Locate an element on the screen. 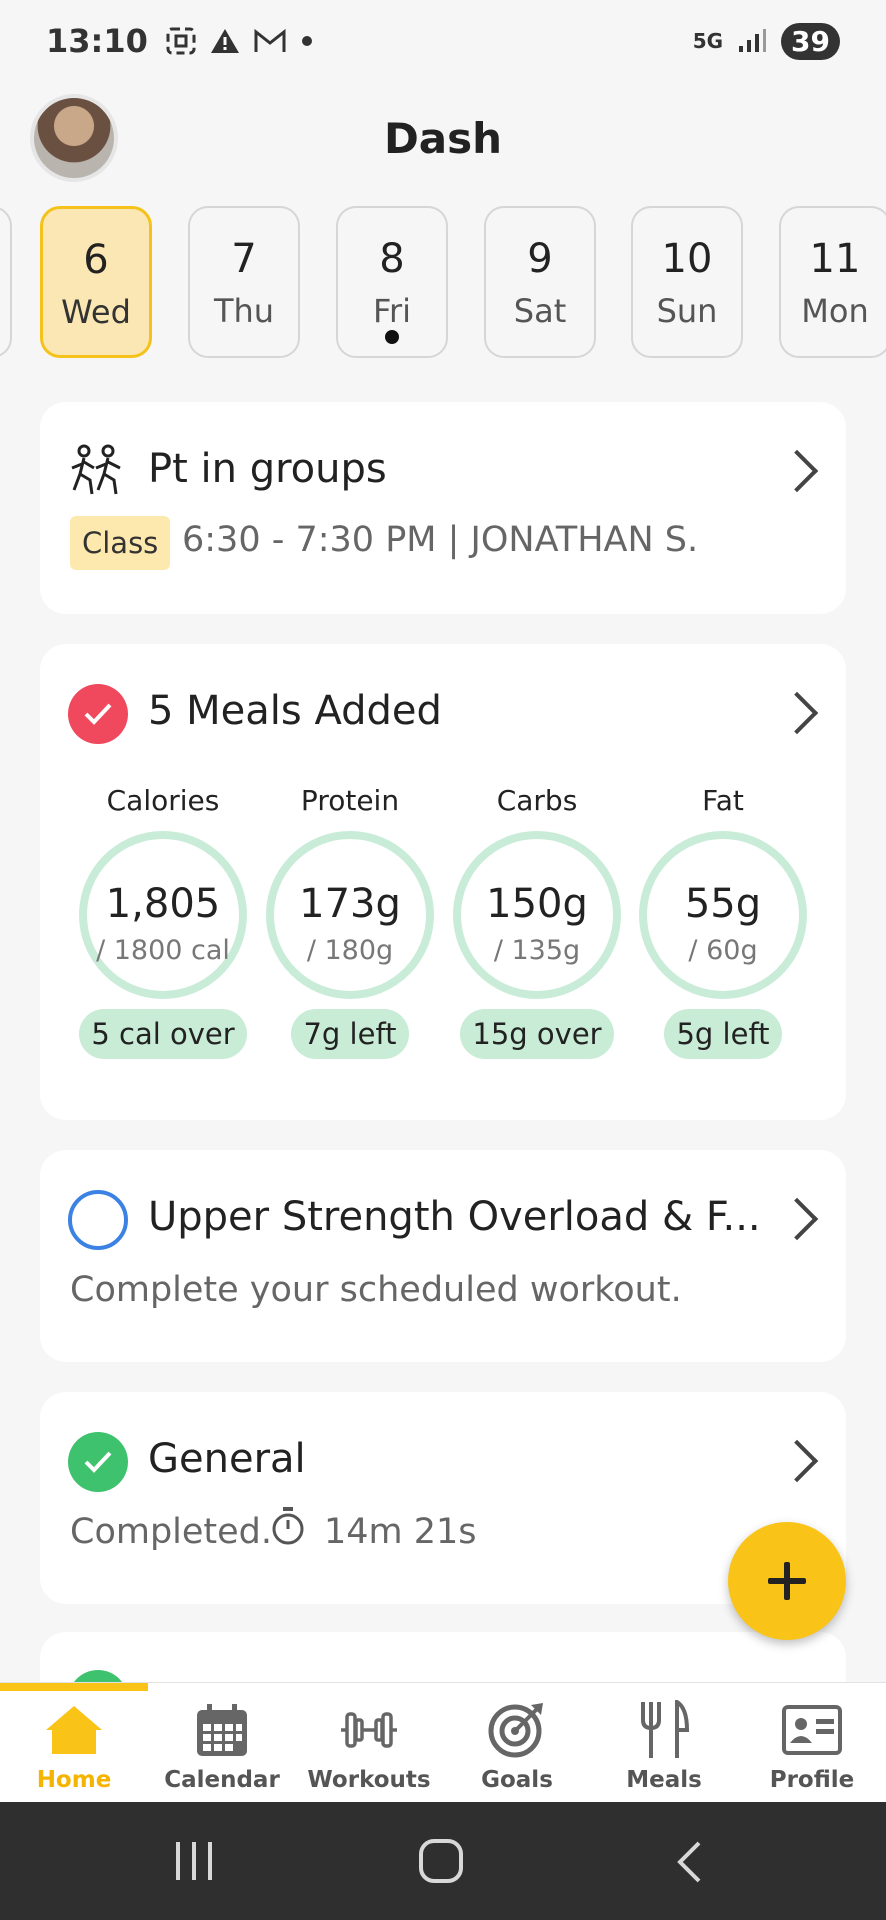 The height and width of the screenshot is (1920, 886). macro-target: / 135g is located at coordinates (537, 950).